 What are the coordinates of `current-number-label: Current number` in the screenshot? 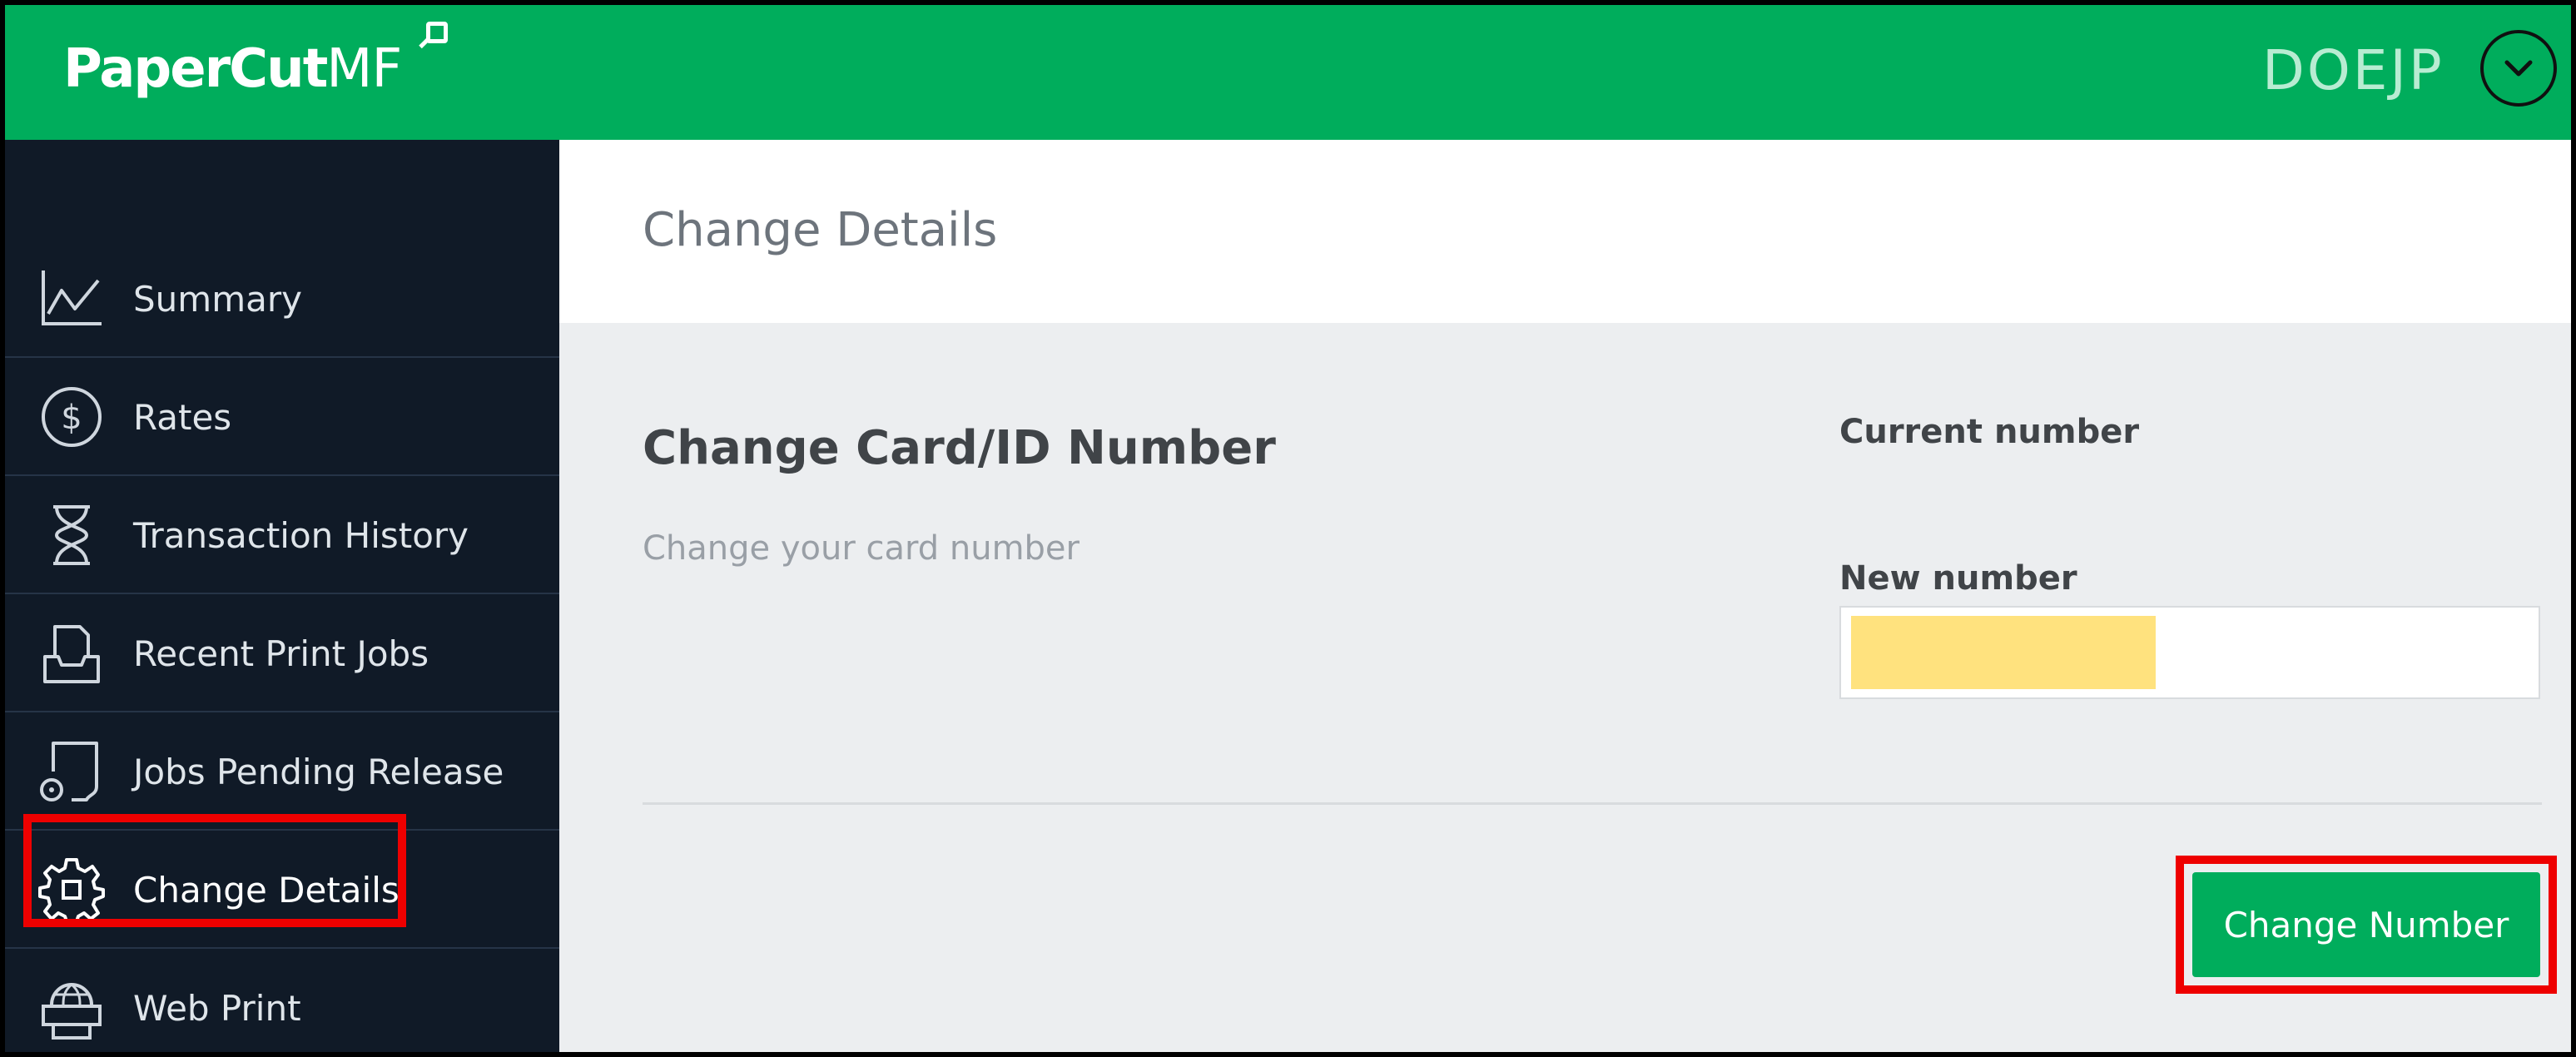 It's located at (1989, 432).